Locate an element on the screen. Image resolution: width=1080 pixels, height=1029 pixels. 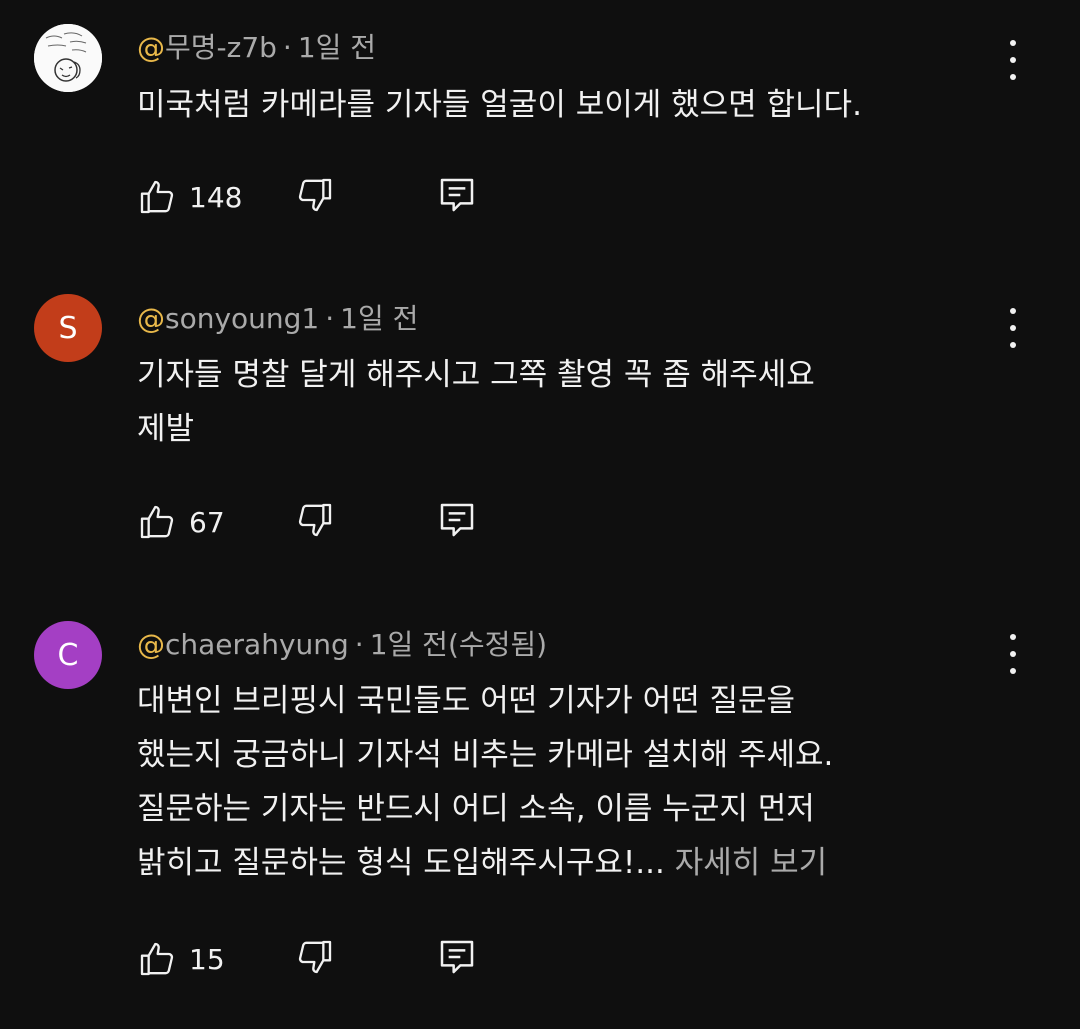
comment-line: 질문하는 기자는 반드시 어디 소속, 이름 누군지 먼저 is located at coordinates (476, 809).